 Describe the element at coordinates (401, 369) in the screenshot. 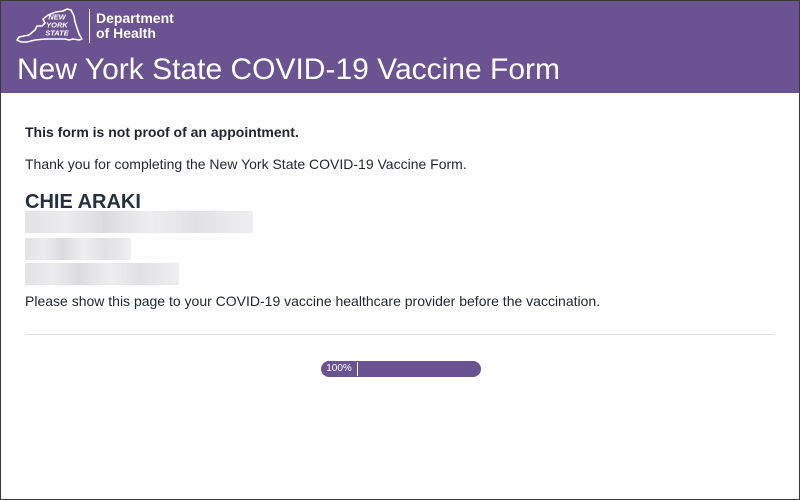

I see `form-progress-bar: 100%` at that location.